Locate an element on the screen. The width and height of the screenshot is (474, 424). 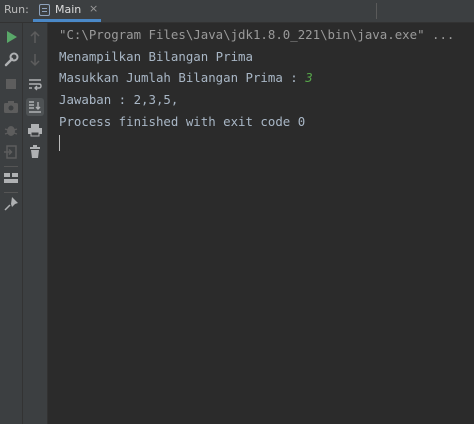
layout-icon is located at coordinates (11, 178).